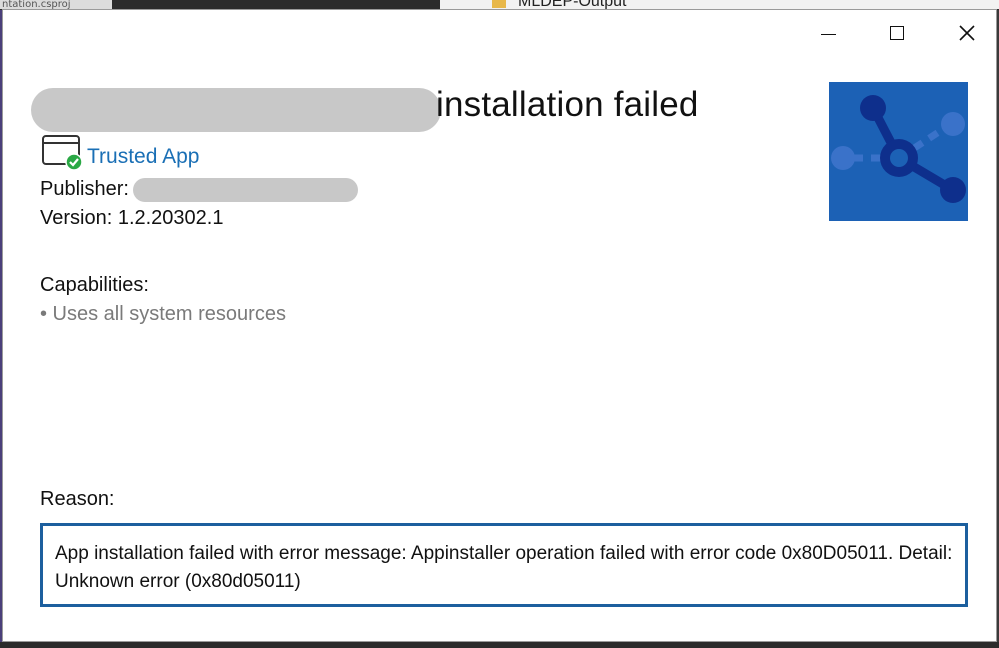 The width and height of the screenshot is (999, 648). I want to click on publisher-label: Publisher:, so click(84, 189).